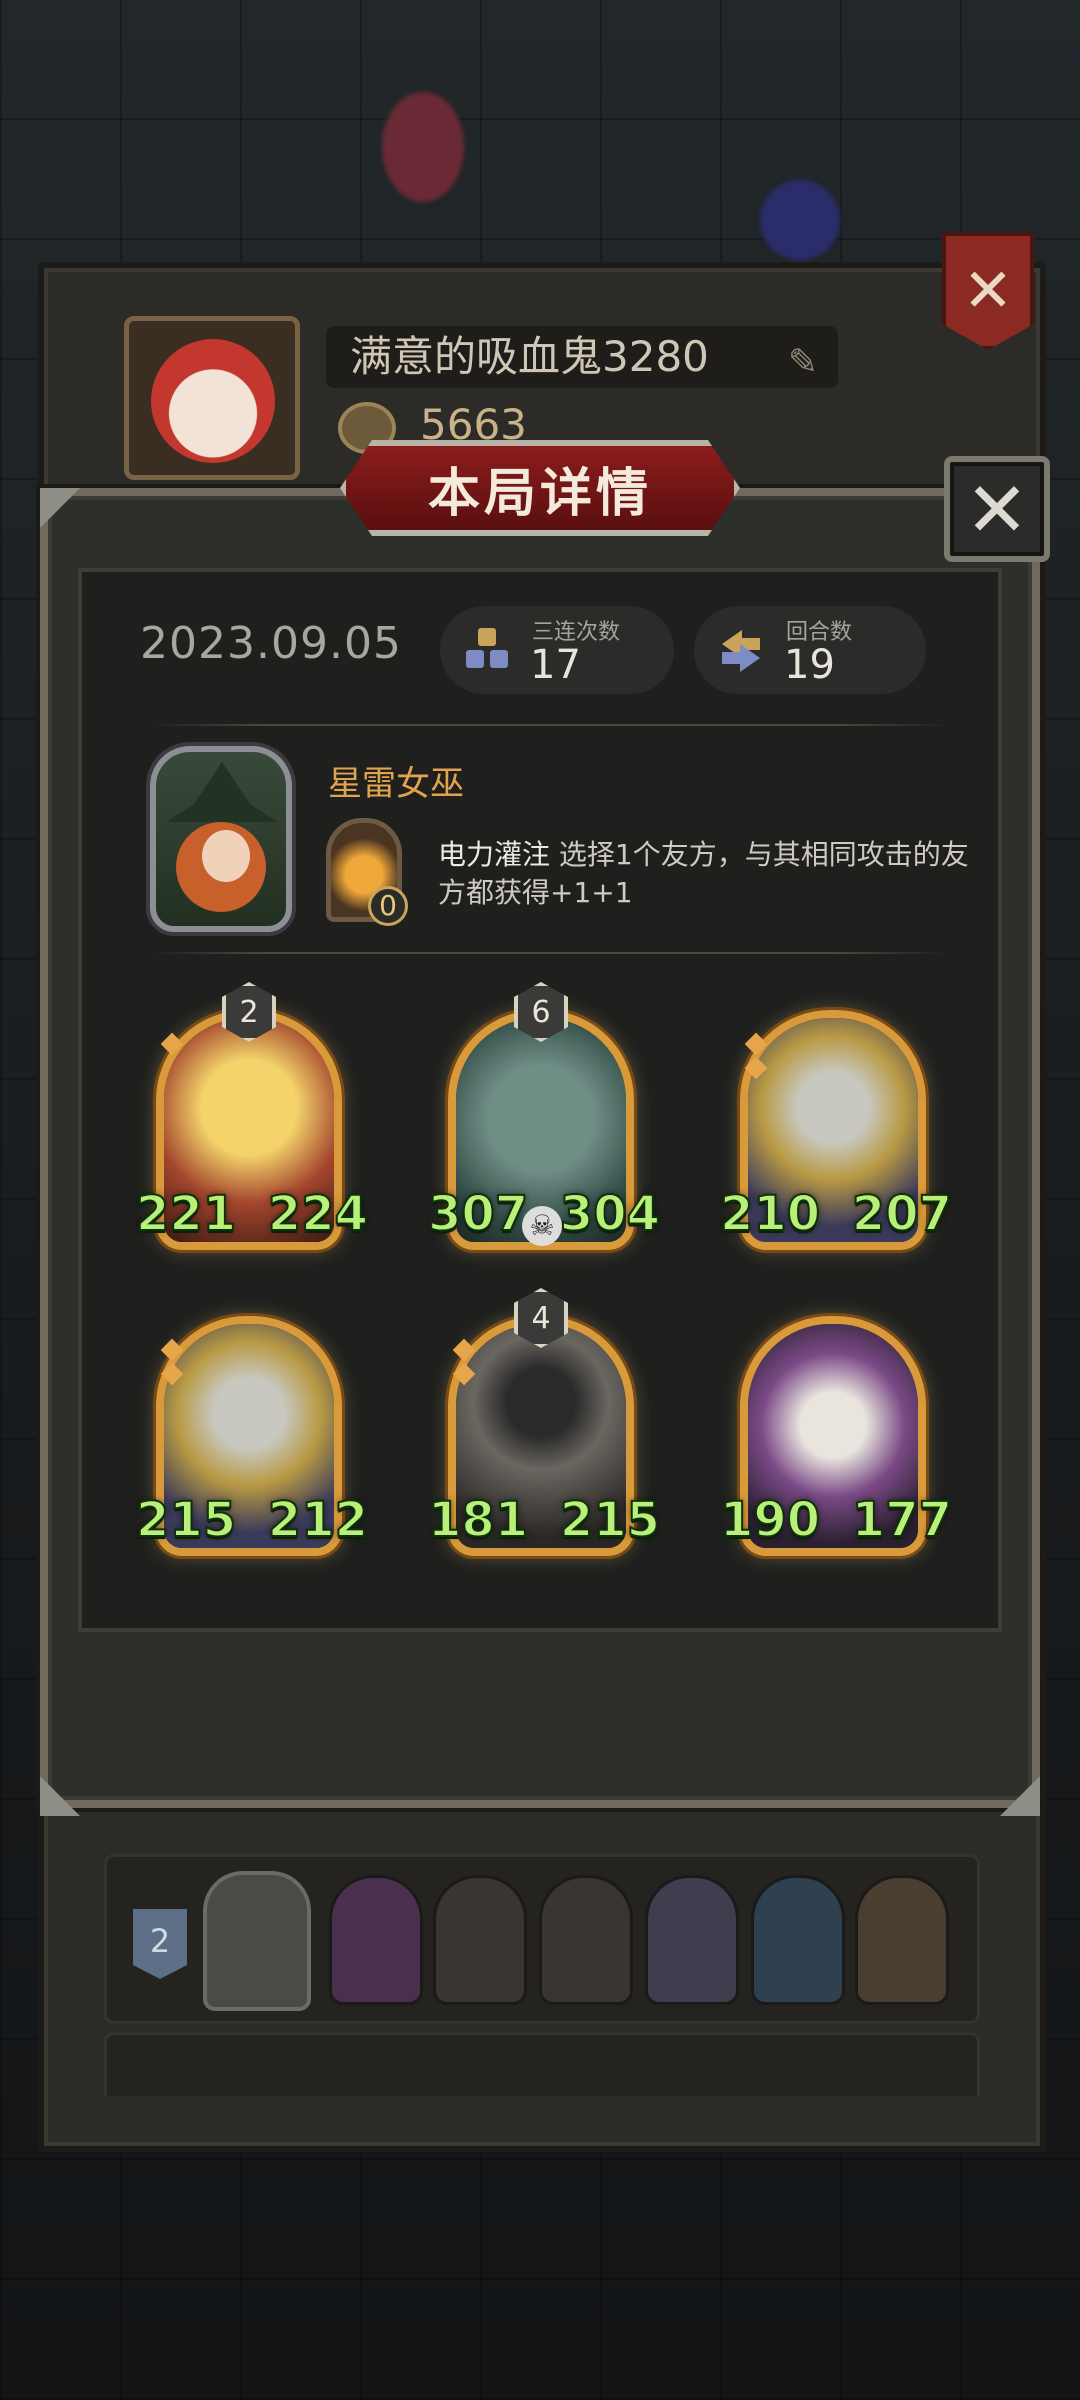 The height and width of the screenshot is (2400, 1080). I want to click on avatar-face, so click(213, 401).